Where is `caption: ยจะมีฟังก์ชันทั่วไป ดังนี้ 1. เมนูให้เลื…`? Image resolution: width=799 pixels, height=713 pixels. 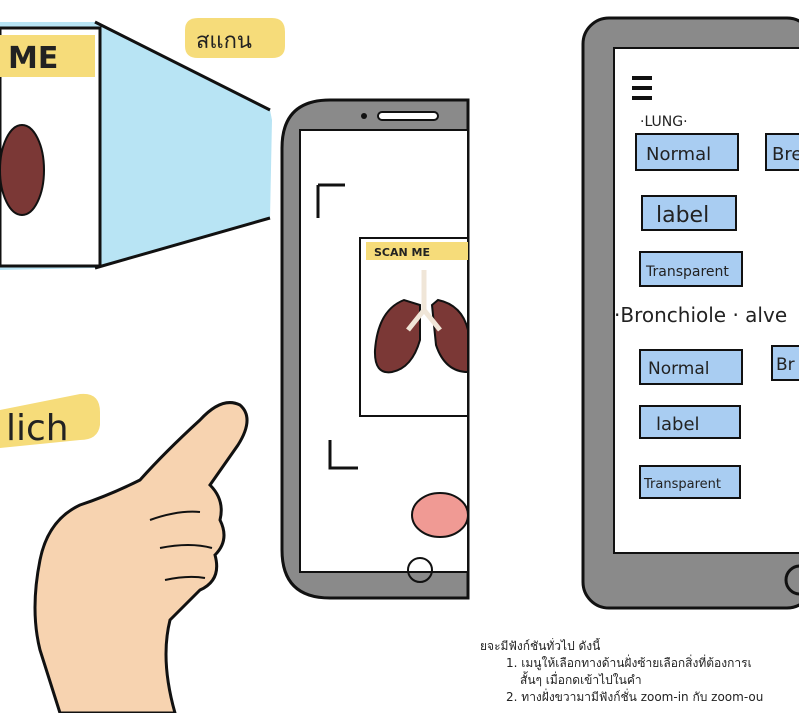
caption: ยจะมีฟังก์ชันทั่วไป ดังนี้ 1. เมนูให้เลื… is located at coordinates (639, 672).